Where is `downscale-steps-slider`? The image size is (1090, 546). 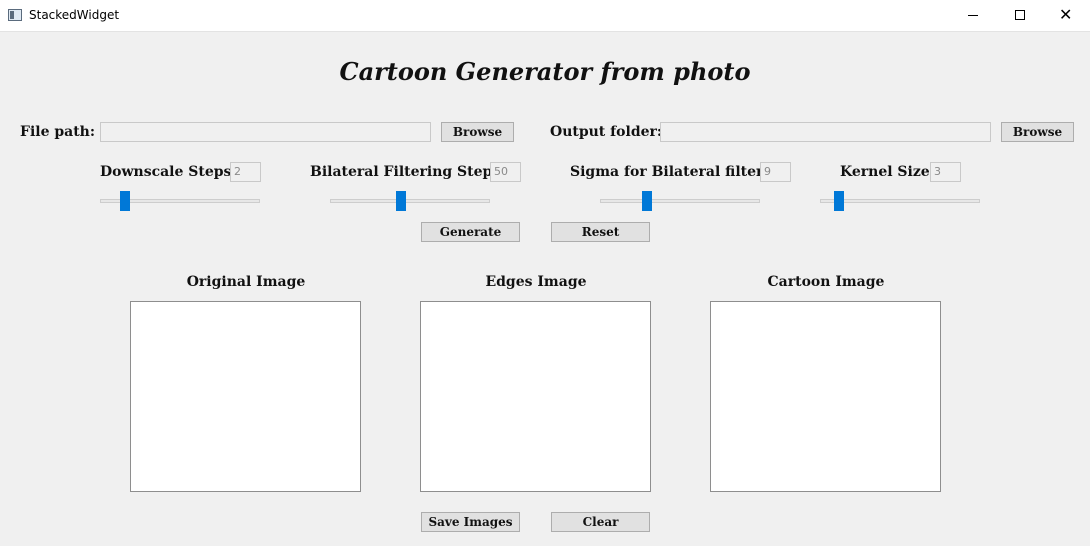
downscale-steps-slider is located at coordinates (180, 201).